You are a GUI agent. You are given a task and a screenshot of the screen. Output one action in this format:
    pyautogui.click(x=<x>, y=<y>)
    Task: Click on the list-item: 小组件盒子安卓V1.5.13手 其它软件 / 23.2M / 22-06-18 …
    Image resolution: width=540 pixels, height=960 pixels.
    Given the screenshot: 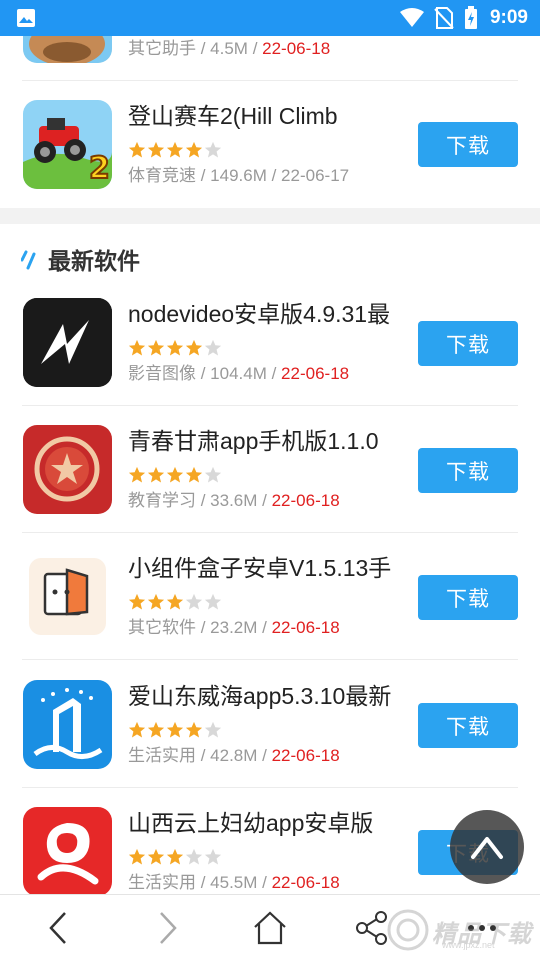 What is the action you would take?
    pyautogui.click(x=270, y=596)
    